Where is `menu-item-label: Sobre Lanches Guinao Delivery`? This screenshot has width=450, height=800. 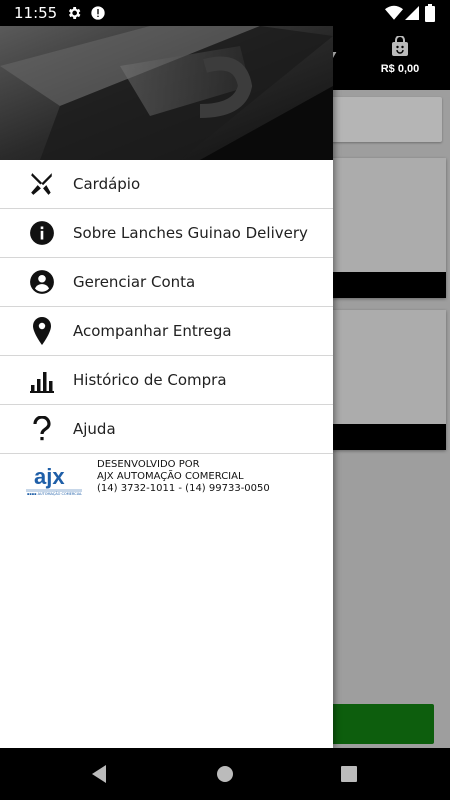 menu-item-label: Sobre Lanches Guinao Delivery is located at coordinates (190, 233).